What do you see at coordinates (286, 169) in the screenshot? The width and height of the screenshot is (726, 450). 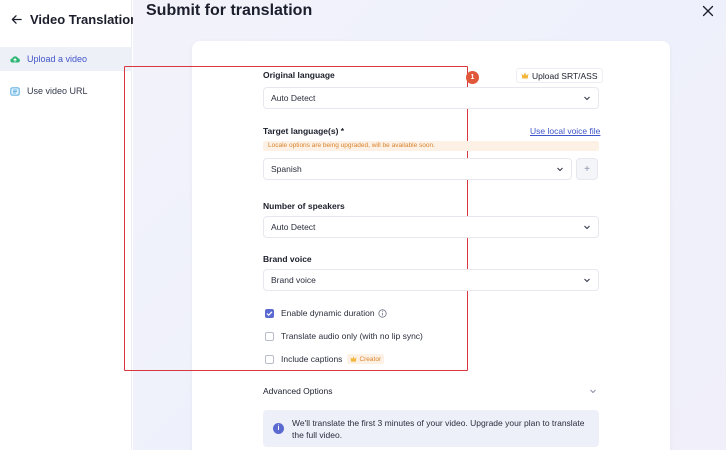 I see `target-language-value: Spanish` at bounding box center [286, 169].